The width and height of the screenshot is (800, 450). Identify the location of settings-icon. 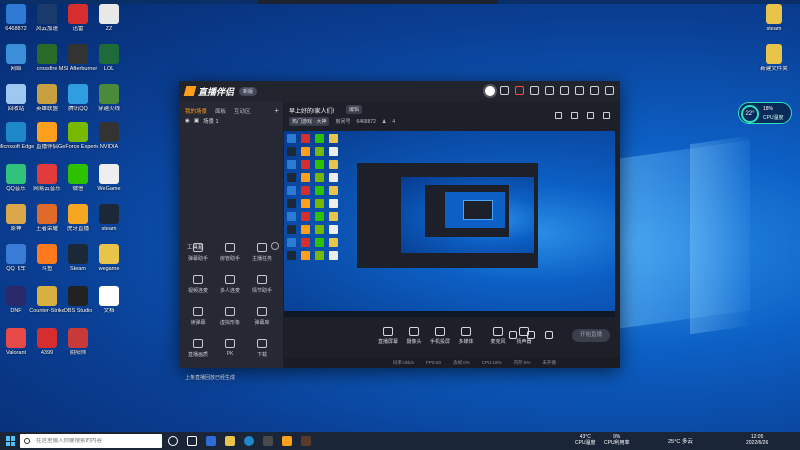
(549, 90).